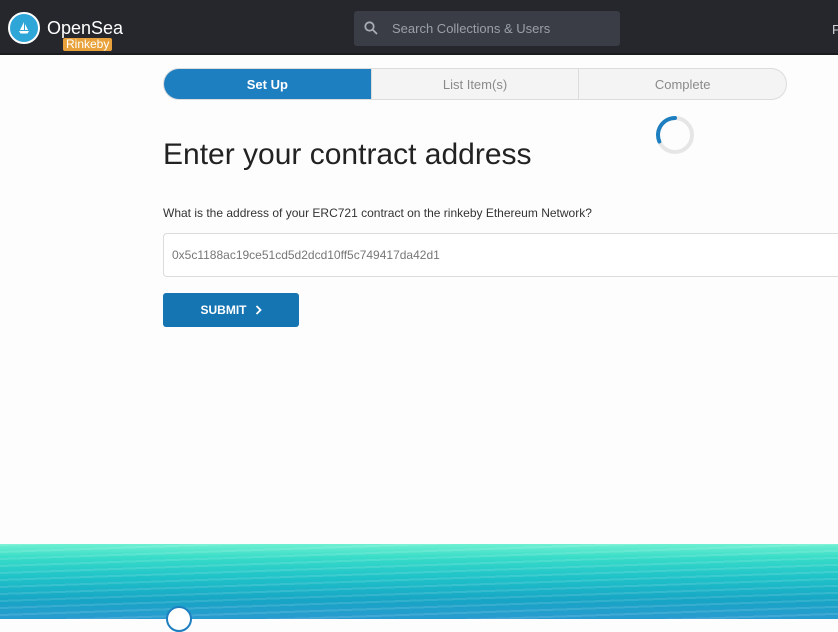 The width and height of the screenshot is (838, 632). What do you see at coordinates (675, 135) in the screenshot?
I see `loading-spinner-icon` at bounding box center [675, 135].